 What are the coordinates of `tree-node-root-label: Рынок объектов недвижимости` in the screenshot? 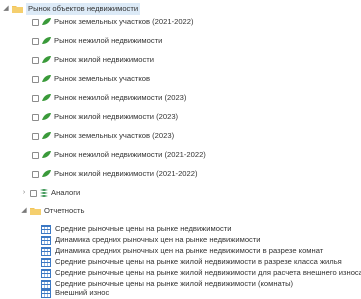 It's located at (83, 9).